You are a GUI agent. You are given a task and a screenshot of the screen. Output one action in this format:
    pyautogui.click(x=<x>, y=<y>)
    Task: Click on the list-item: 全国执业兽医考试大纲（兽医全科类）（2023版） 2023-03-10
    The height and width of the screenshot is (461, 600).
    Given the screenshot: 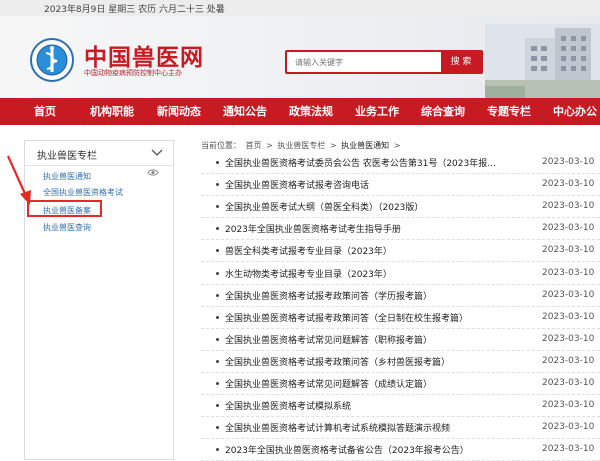 What is the action you would take?
    pyautogui.click(x=400, y=207)
    